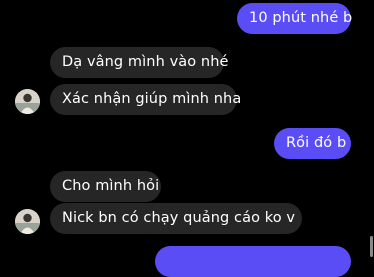 This screenshot has height=277, width=374. What do you see at coordinates (294, 18) in the screenshot?
I see `message-outgoing: 10 phút nhé b` at bounding box center [294, 18].